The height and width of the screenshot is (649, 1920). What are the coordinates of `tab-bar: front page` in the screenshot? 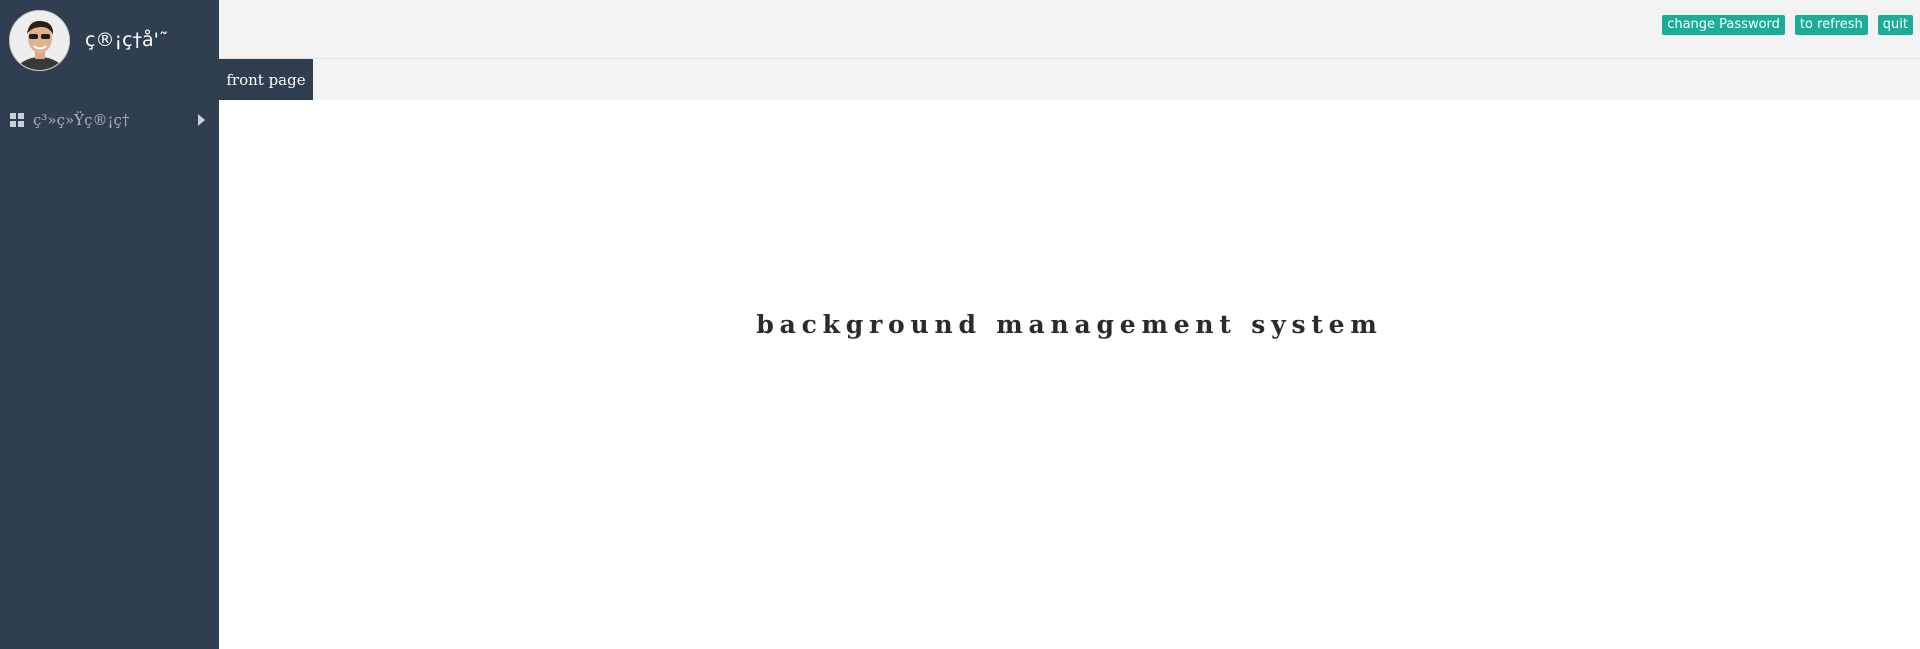 It's located at (1069, 79).